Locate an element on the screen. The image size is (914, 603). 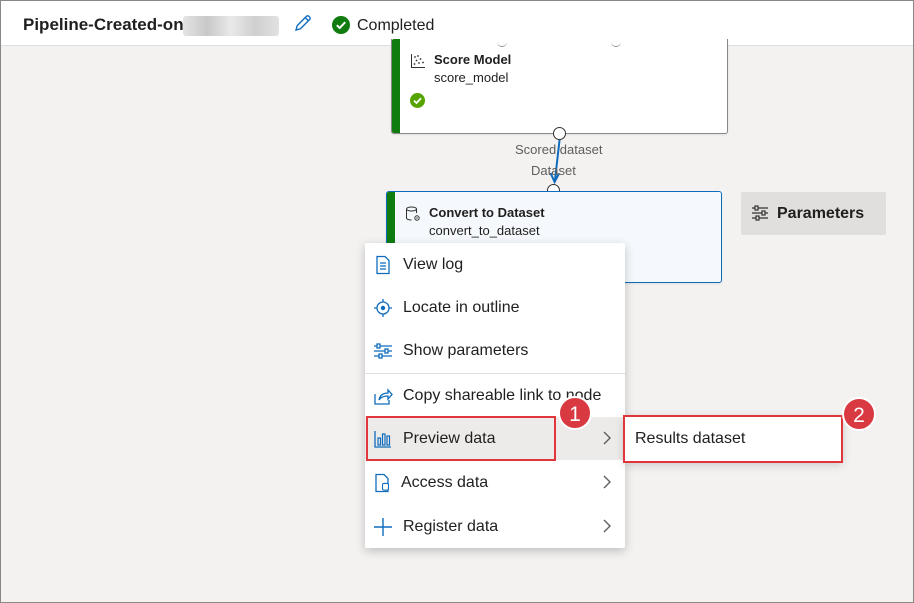
input-port-label: Dataset is located at coordinates (553, 170).